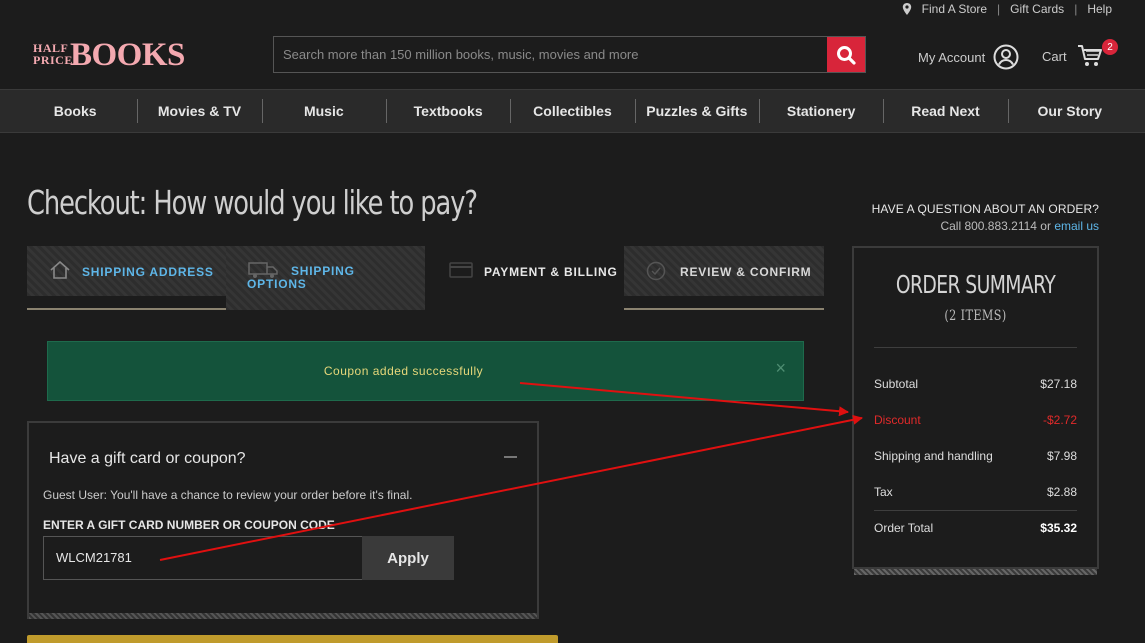 This screenshot has width=1145, height=643. Describe the element at coordinates (408, 558) in the screenshot. I see `apply-button: Apply` at that location.